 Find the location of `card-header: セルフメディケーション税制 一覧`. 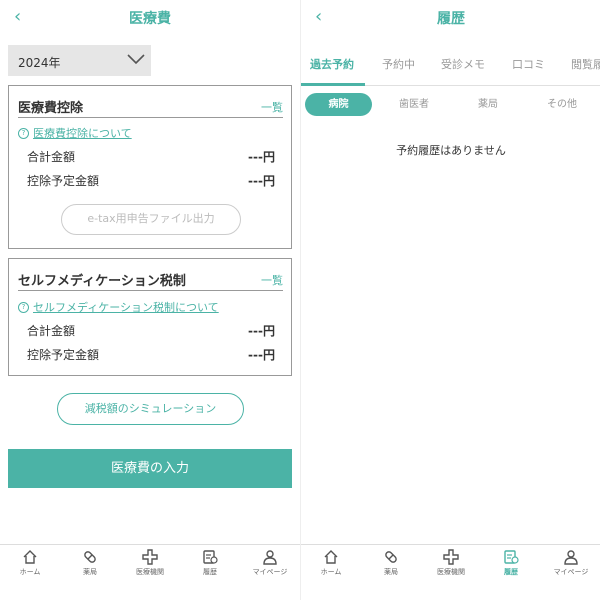

card-header: セルフメディケーション税制 一覧 is located at coordinates (150, 279).